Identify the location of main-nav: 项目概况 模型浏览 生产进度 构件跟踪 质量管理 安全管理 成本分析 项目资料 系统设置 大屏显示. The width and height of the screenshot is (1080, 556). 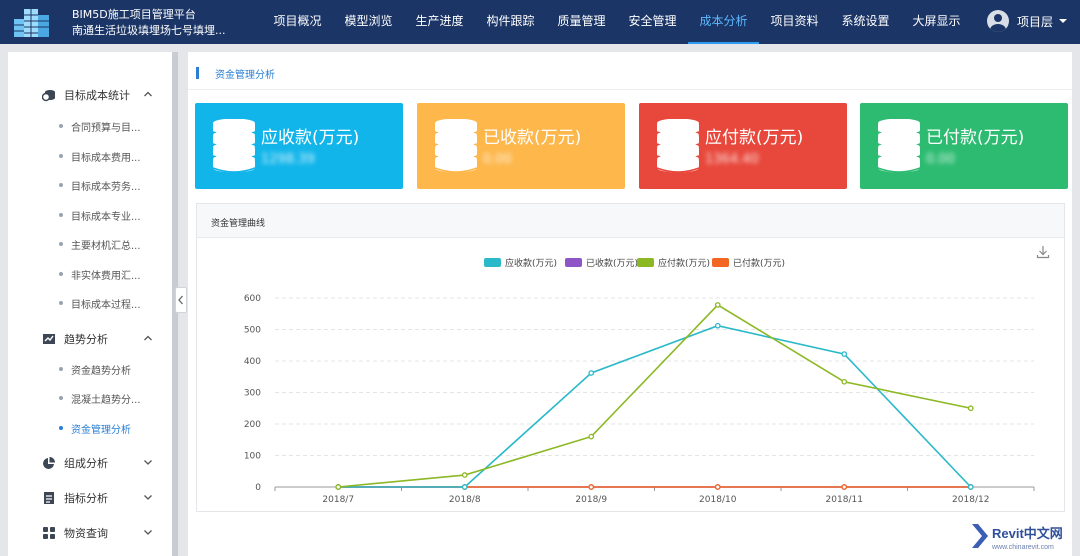
(617, 22).